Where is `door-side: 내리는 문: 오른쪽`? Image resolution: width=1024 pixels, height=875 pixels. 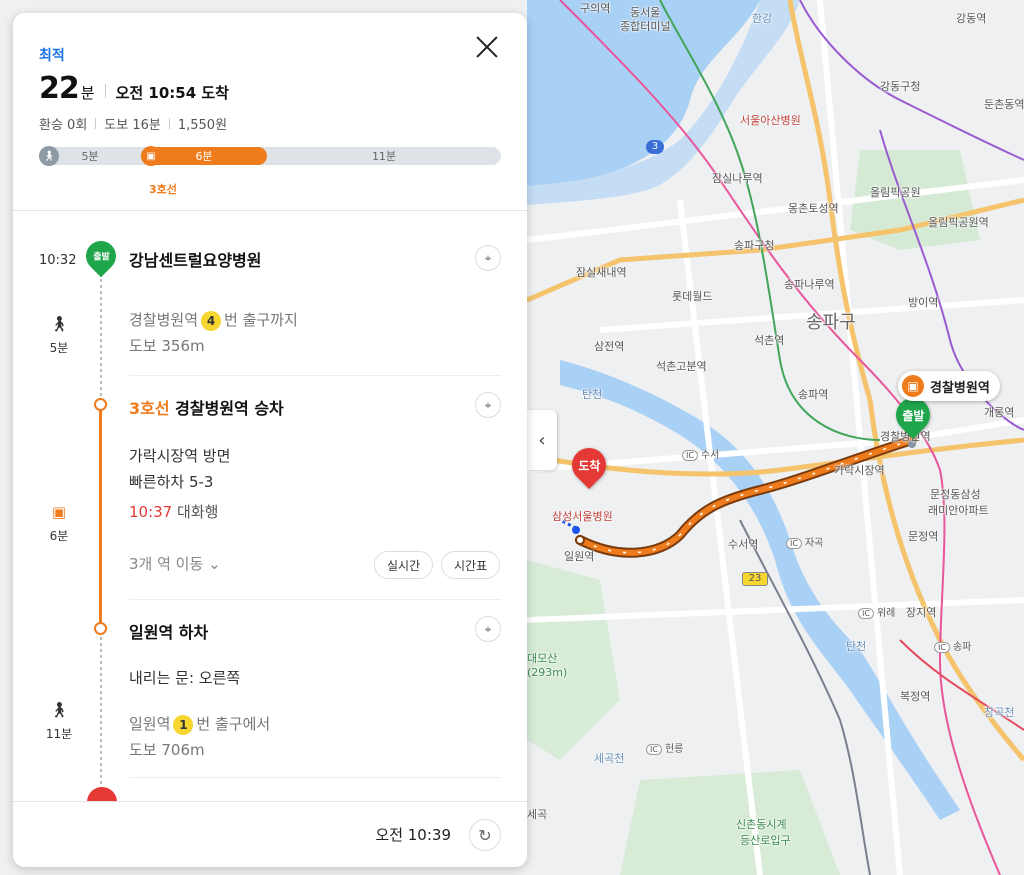
door-side: 내리는 문: 오른쪽 is located at coordinates (185, 678).